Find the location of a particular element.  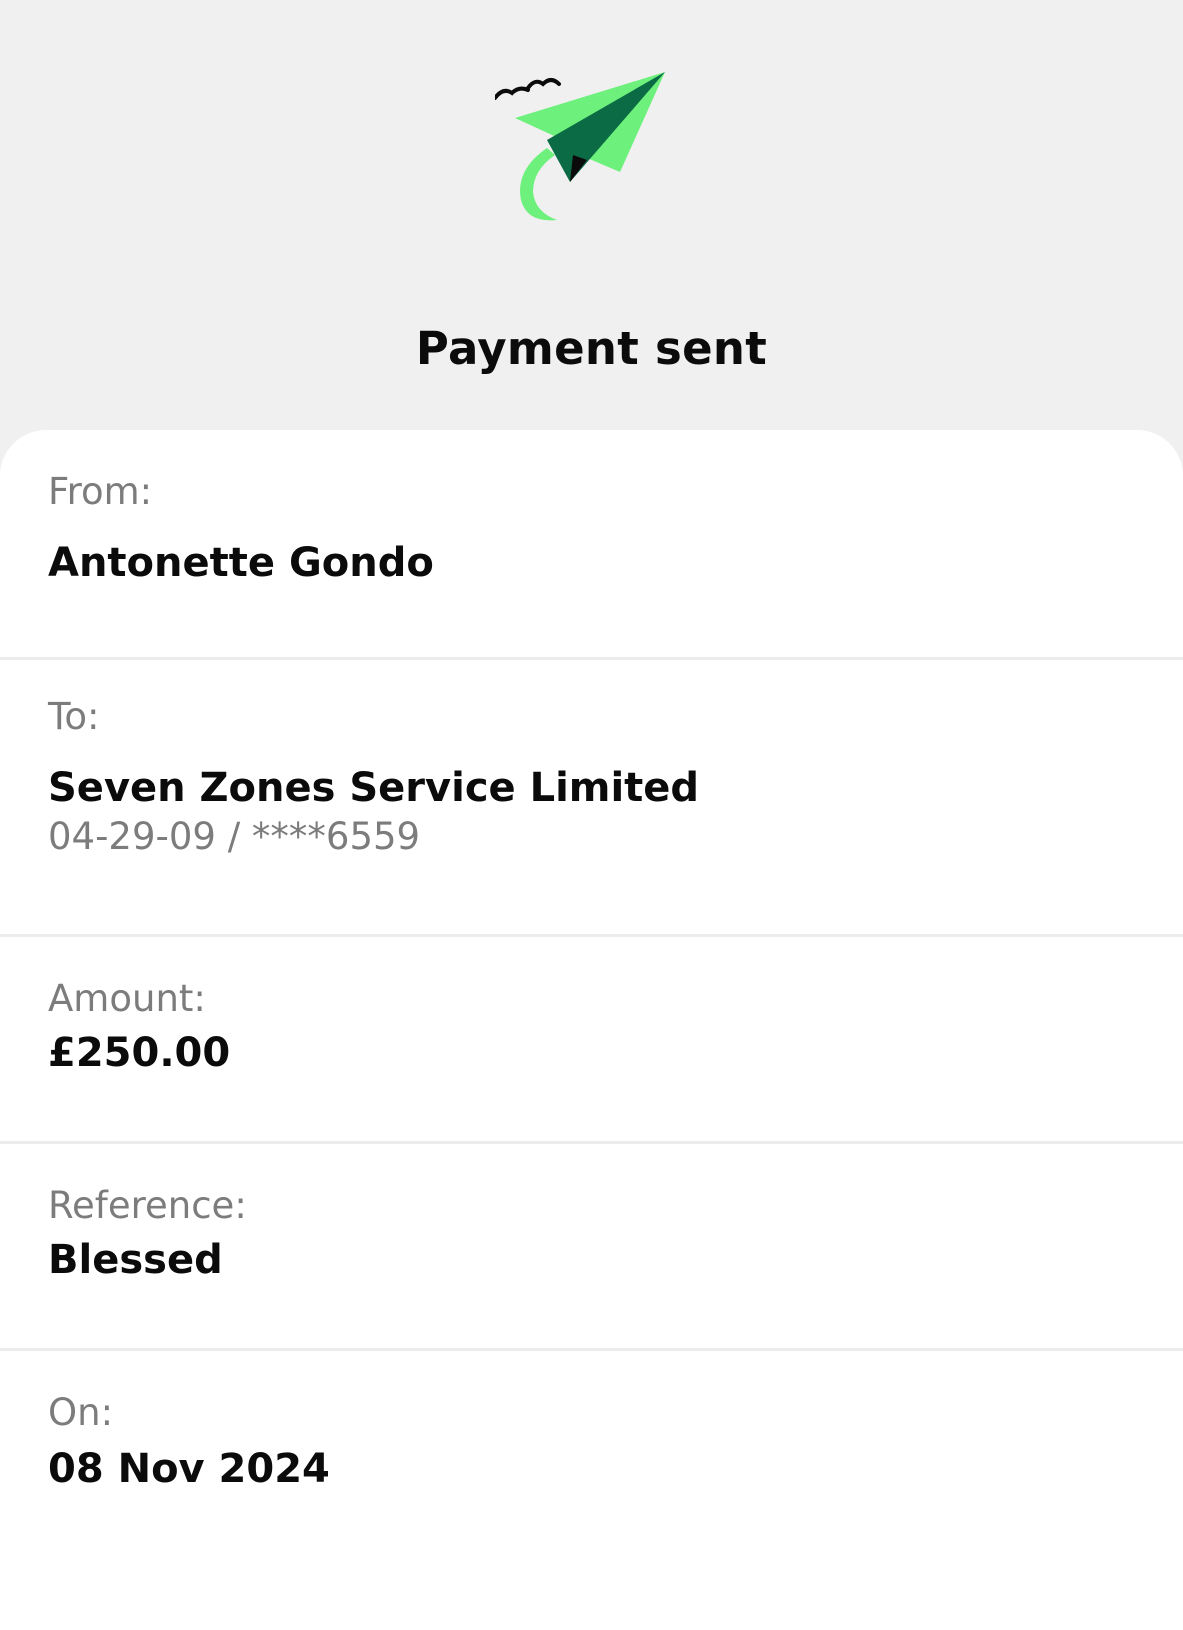

to-label: To: is located at coordinates (74, 716).